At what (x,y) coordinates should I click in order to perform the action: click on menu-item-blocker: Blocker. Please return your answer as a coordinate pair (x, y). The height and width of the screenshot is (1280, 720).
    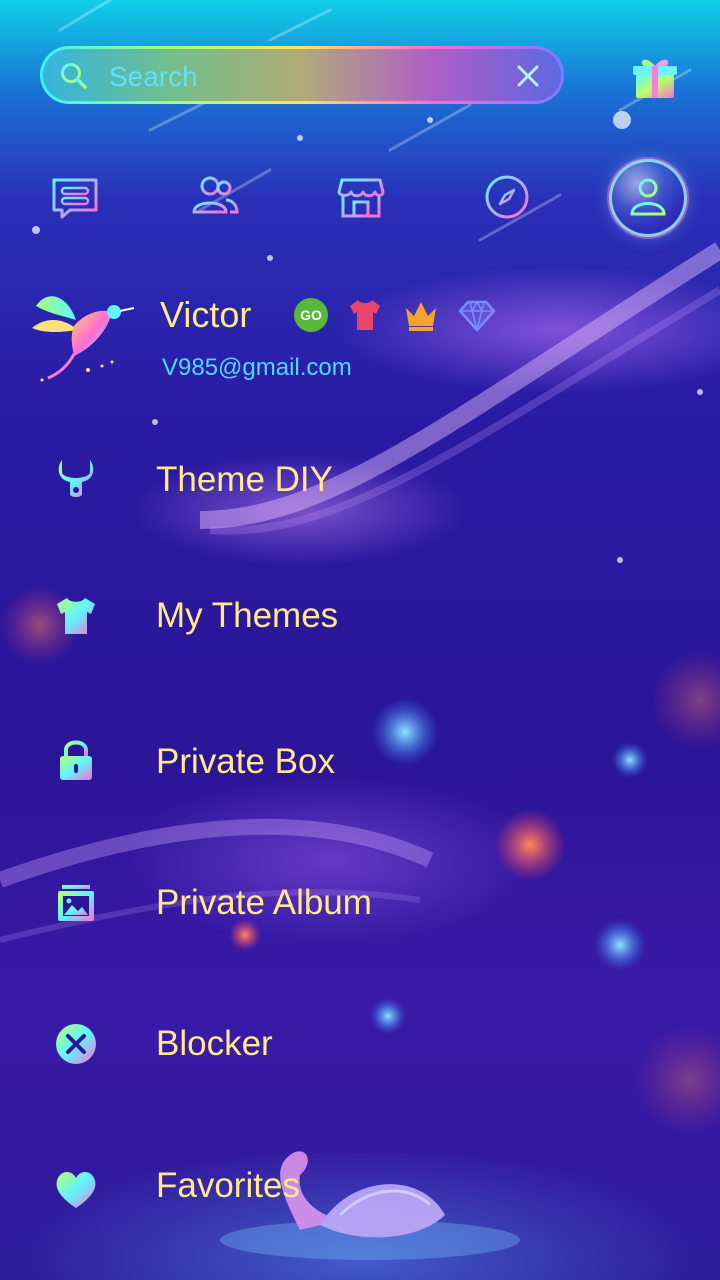
    Looking at the image, I should click on (360, 1044).